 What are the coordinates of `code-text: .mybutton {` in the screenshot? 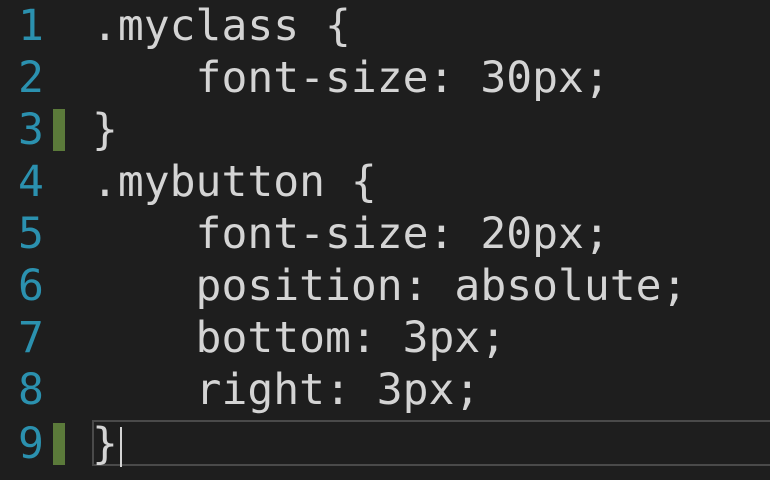 It's located at (234, 182).